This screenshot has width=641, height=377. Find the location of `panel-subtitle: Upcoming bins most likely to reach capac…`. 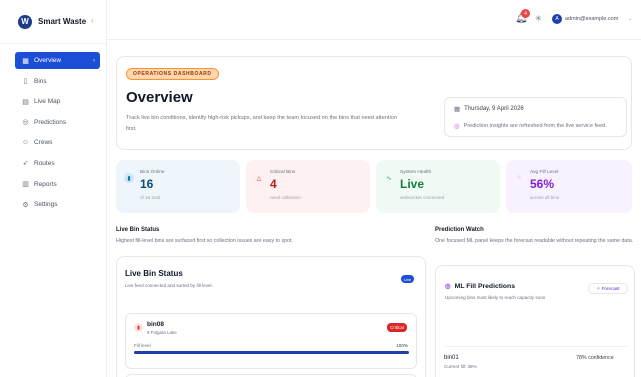

panel-subtitle: Upcoming bins most likely to reach capac… is located at coordinates (495, 297).